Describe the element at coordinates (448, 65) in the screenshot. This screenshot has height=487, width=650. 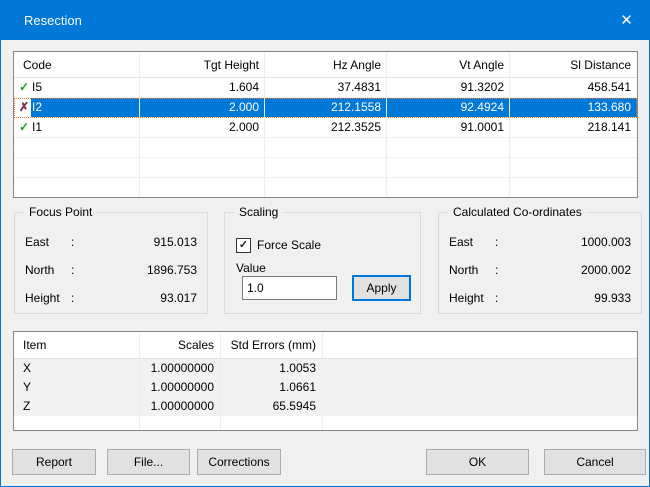
I see `column-header-vt-angle: Vt Angle` at that location.